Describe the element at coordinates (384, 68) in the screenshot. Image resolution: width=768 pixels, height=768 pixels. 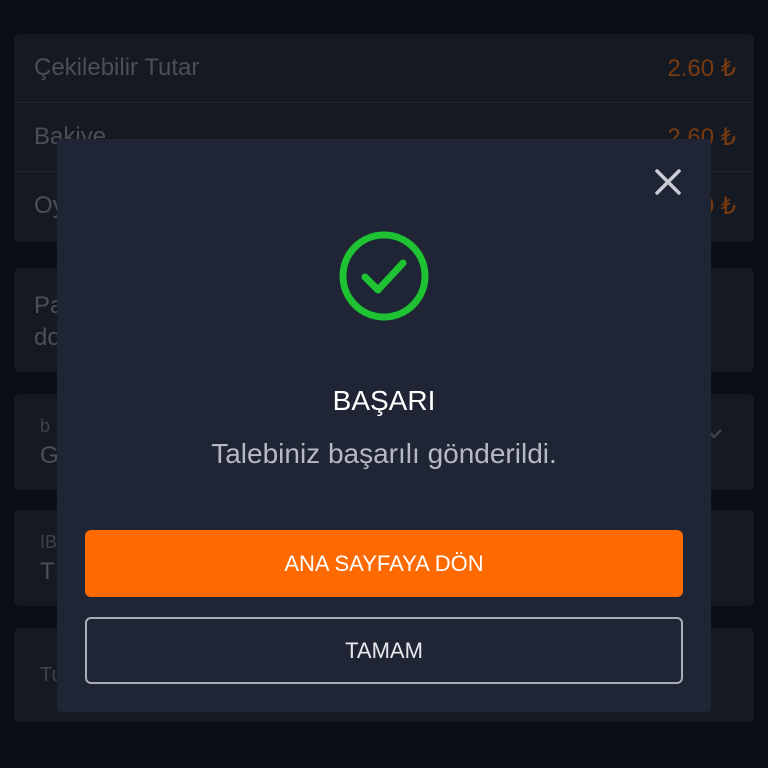
I see `balance-row-withdrawable: Çekilebilir Tutar 2.60 ₺` at that location.